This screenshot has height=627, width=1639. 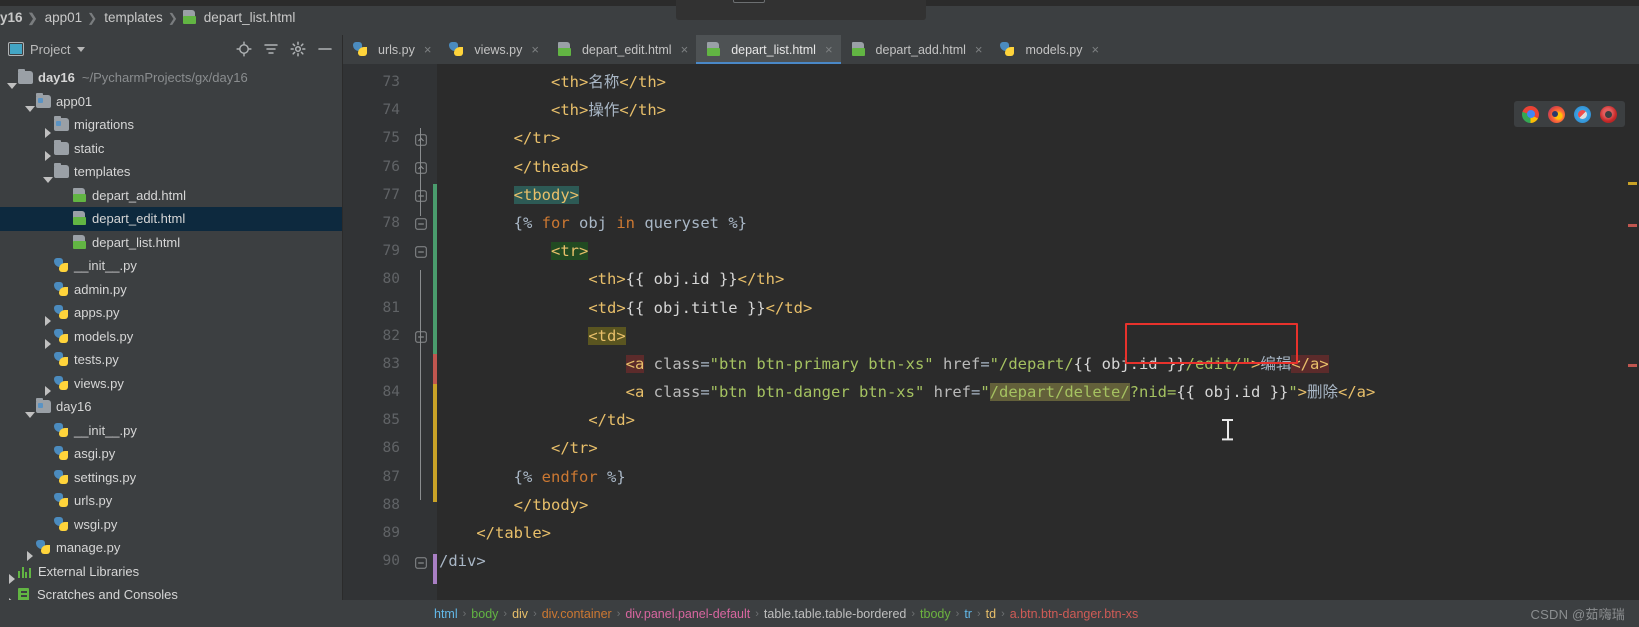 I want to click on breadcrumb-item-app01: app01 ❯, so click(x=72, y=17).